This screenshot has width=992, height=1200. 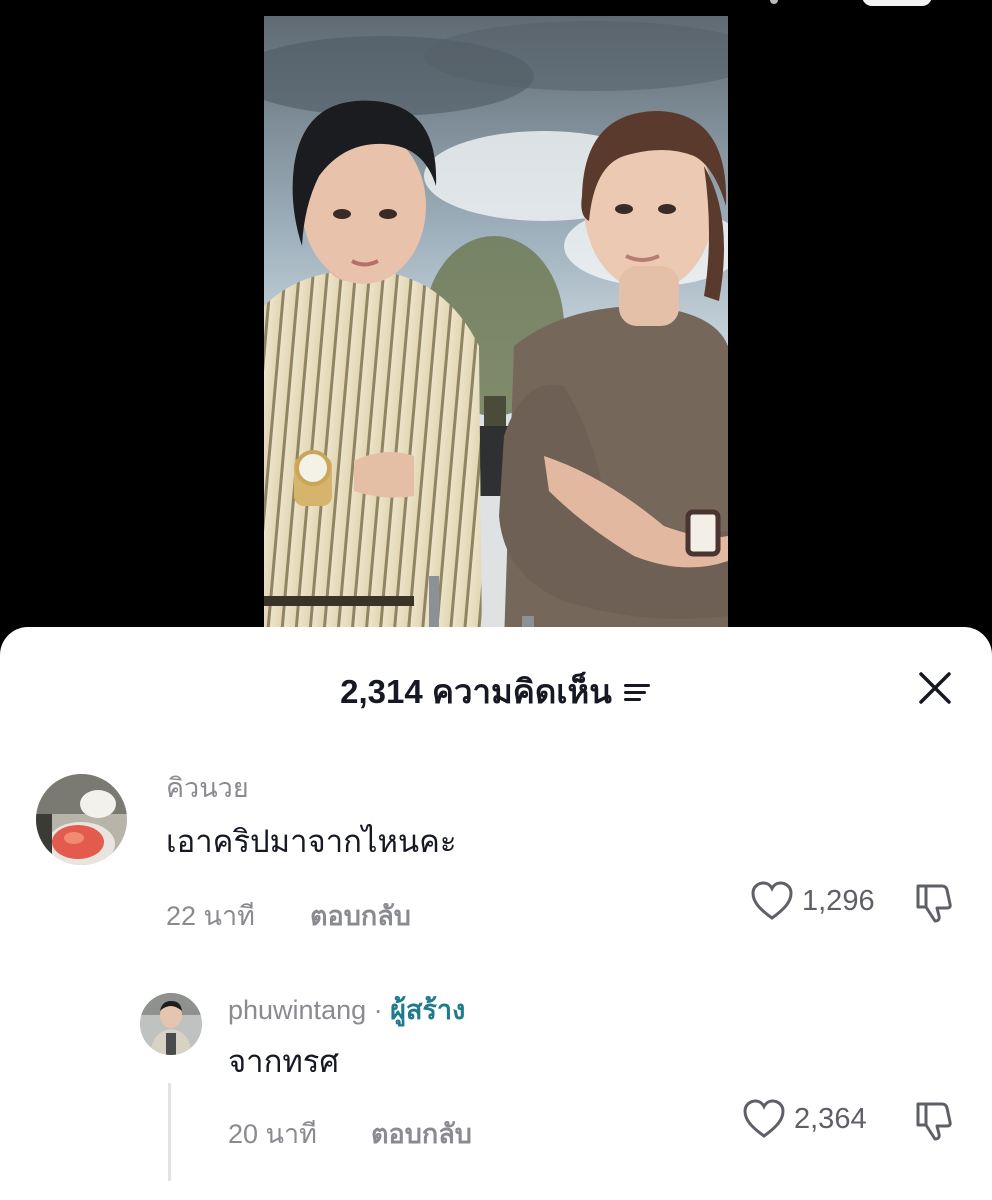 I want to click on comments-header: 2,314 ความคิดเห็น, so click(x=496, y=685).